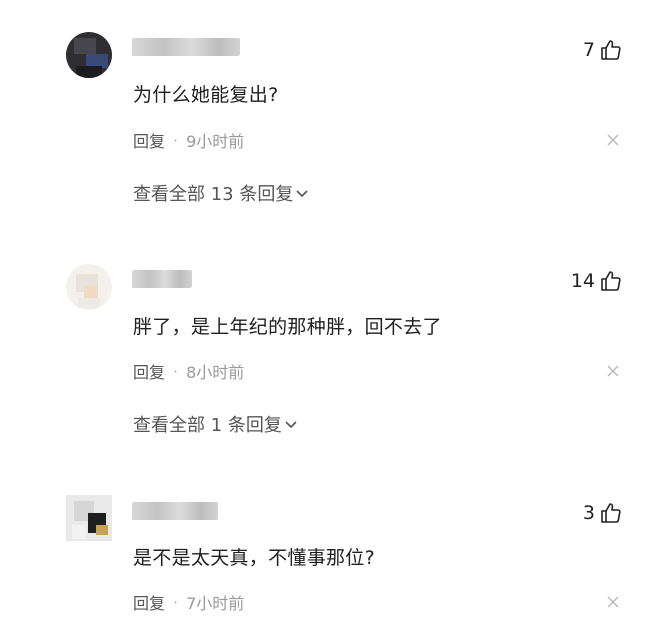 The image size is (663, 631). What do you see at coordinates (215, 603) in the screenshot?
I see `timestamp: 7小时前` at bounding box center [215, 603].